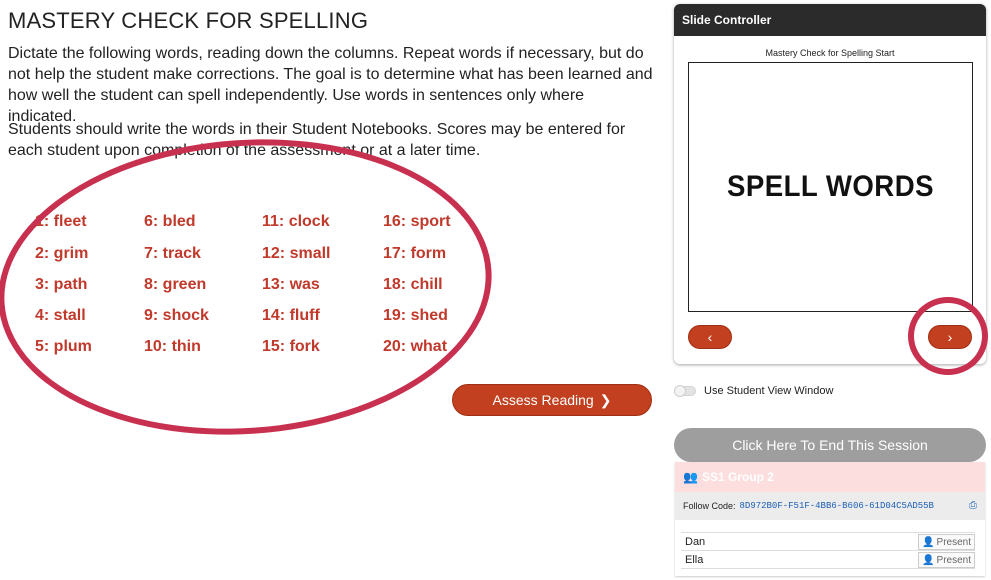  What do you see at coordinates (170, 221) in the screenshot?
I see `word-item: 6: bled` at bounding box center [170, 221].